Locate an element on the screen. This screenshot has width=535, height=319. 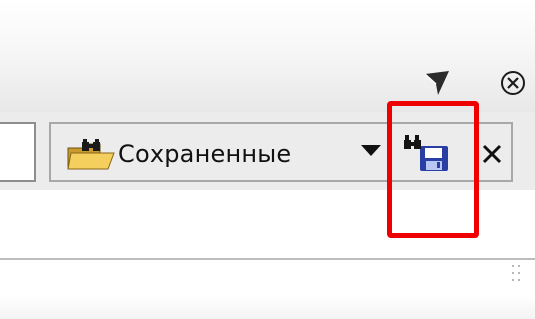
select-arrow-button is located at coordinates (437, 83).